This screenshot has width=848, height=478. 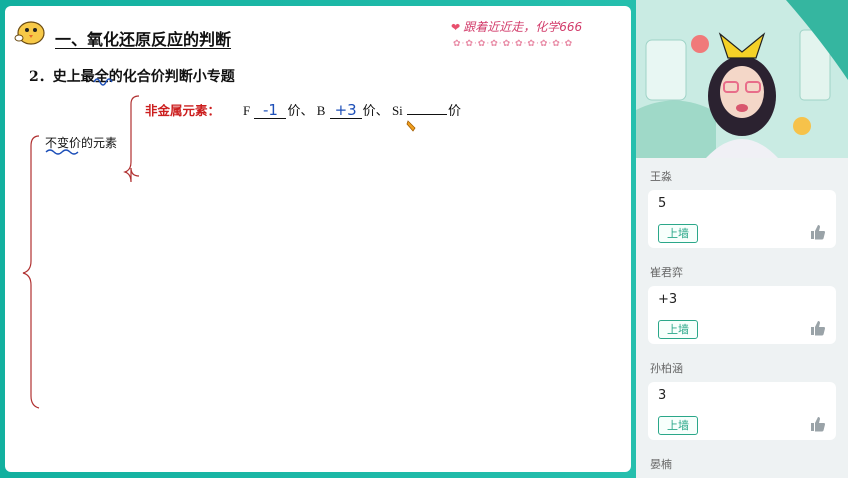 What do you see at coordinates (666, 368) in the screenshot?
I see `chat-username: 孙柏涵` at bounding box center [666, 368].